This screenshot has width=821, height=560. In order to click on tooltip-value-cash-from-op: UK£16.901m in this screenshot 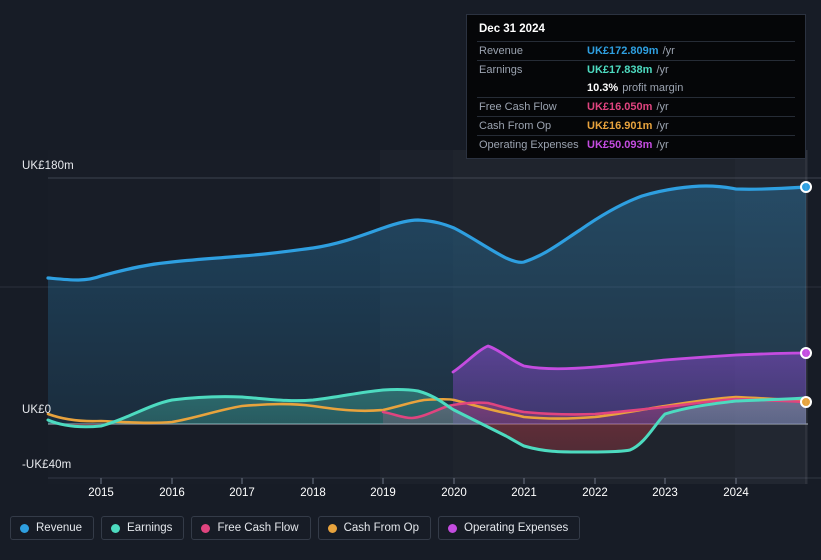, I will do `click(620, 126)`.